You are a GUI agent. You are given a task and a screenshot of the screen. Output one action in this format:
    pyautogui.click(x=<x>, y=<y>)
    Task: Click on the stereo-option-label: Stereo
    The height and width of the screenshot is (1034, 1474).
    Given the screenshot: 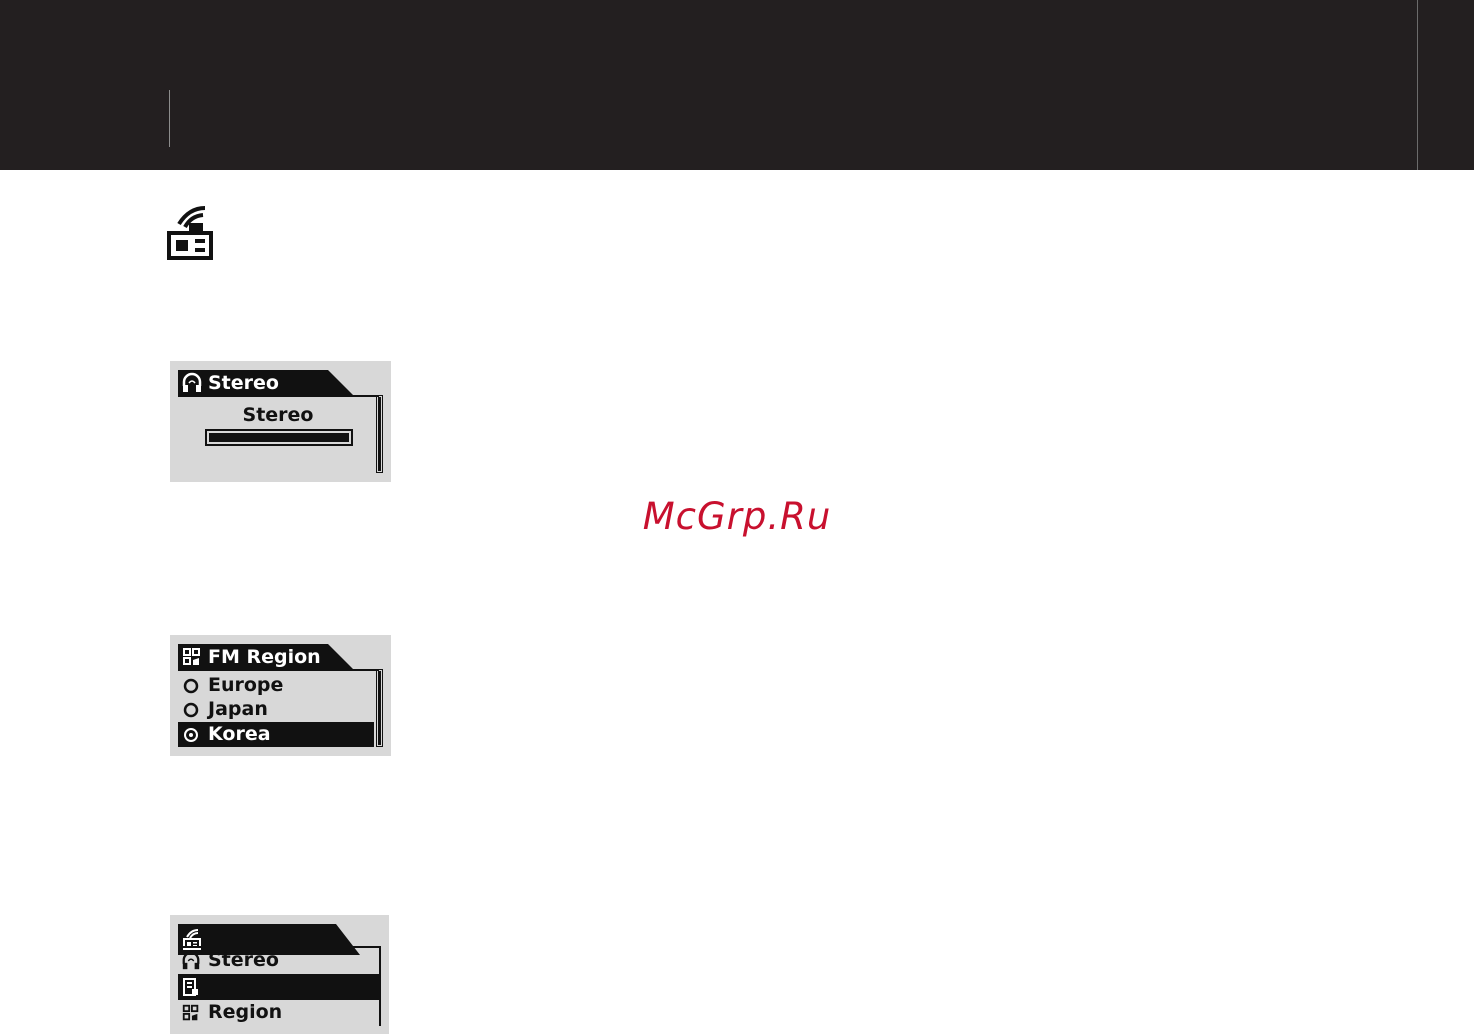 What is the action you would take?
    pyautogui.click(x=278, y=415)
    